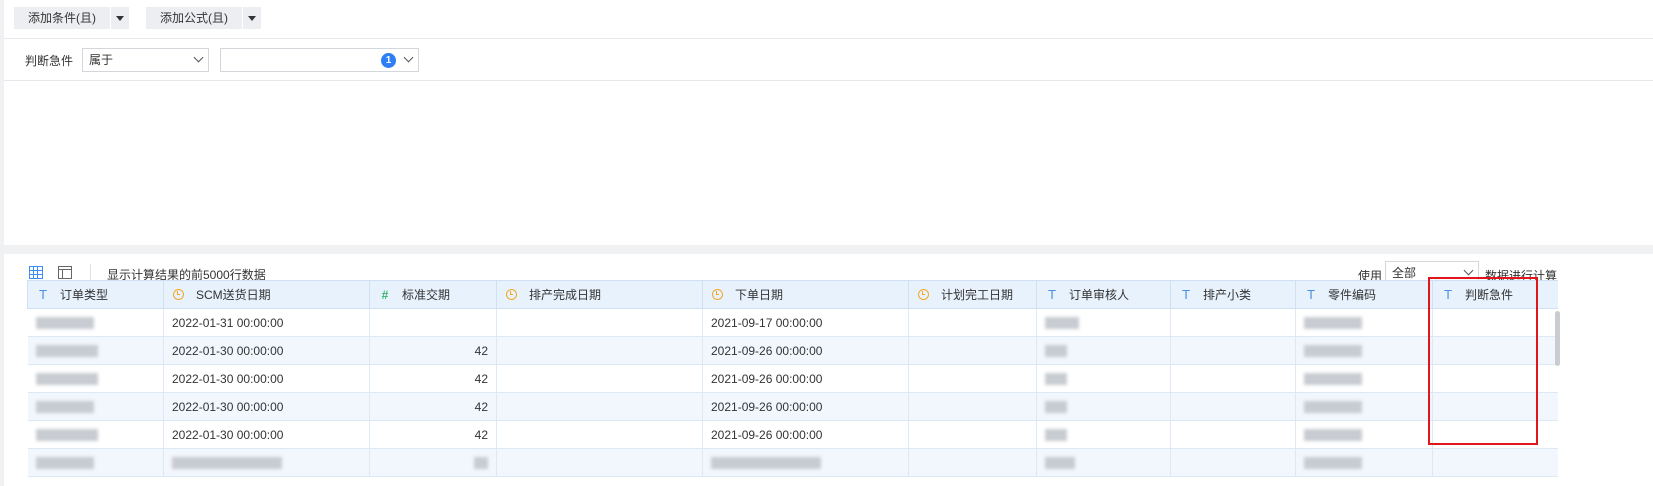  What do you see at coordinates (266, 294) in the screenshot?
I see `column-header-scm-date: SCM送货日期` at bounding box center [266, 294].